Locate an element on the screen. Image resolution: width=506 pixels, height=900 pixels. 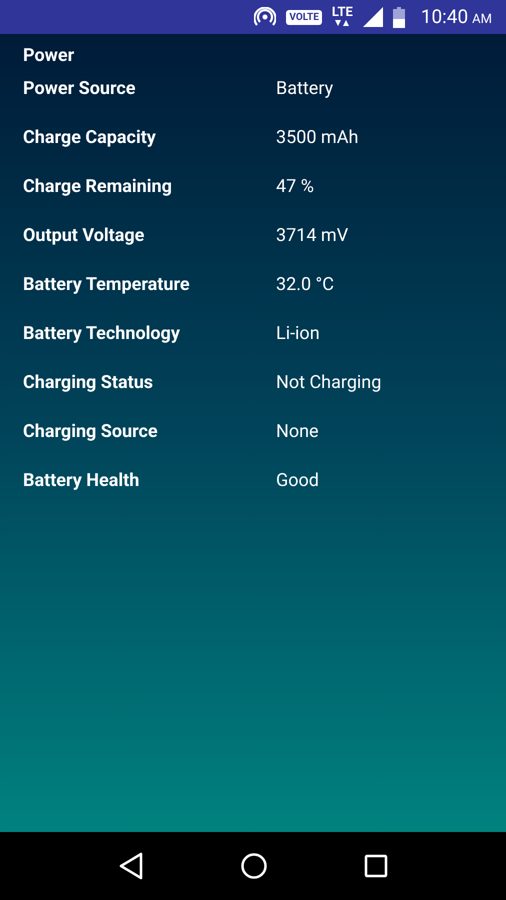
clock-ampm: AM is located at coordinates (482, 19).